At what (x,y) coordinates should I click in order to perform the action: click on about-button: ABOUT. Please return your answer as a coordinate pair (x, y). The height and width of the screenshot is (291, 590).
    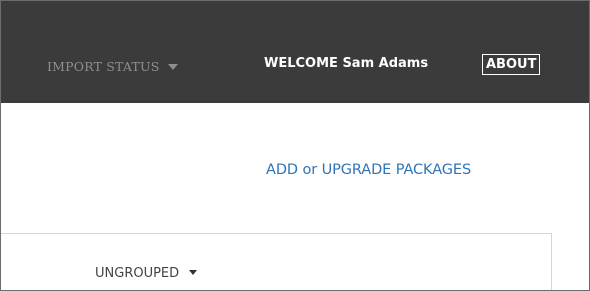
    Looking at the image, I should click on (511, 64).